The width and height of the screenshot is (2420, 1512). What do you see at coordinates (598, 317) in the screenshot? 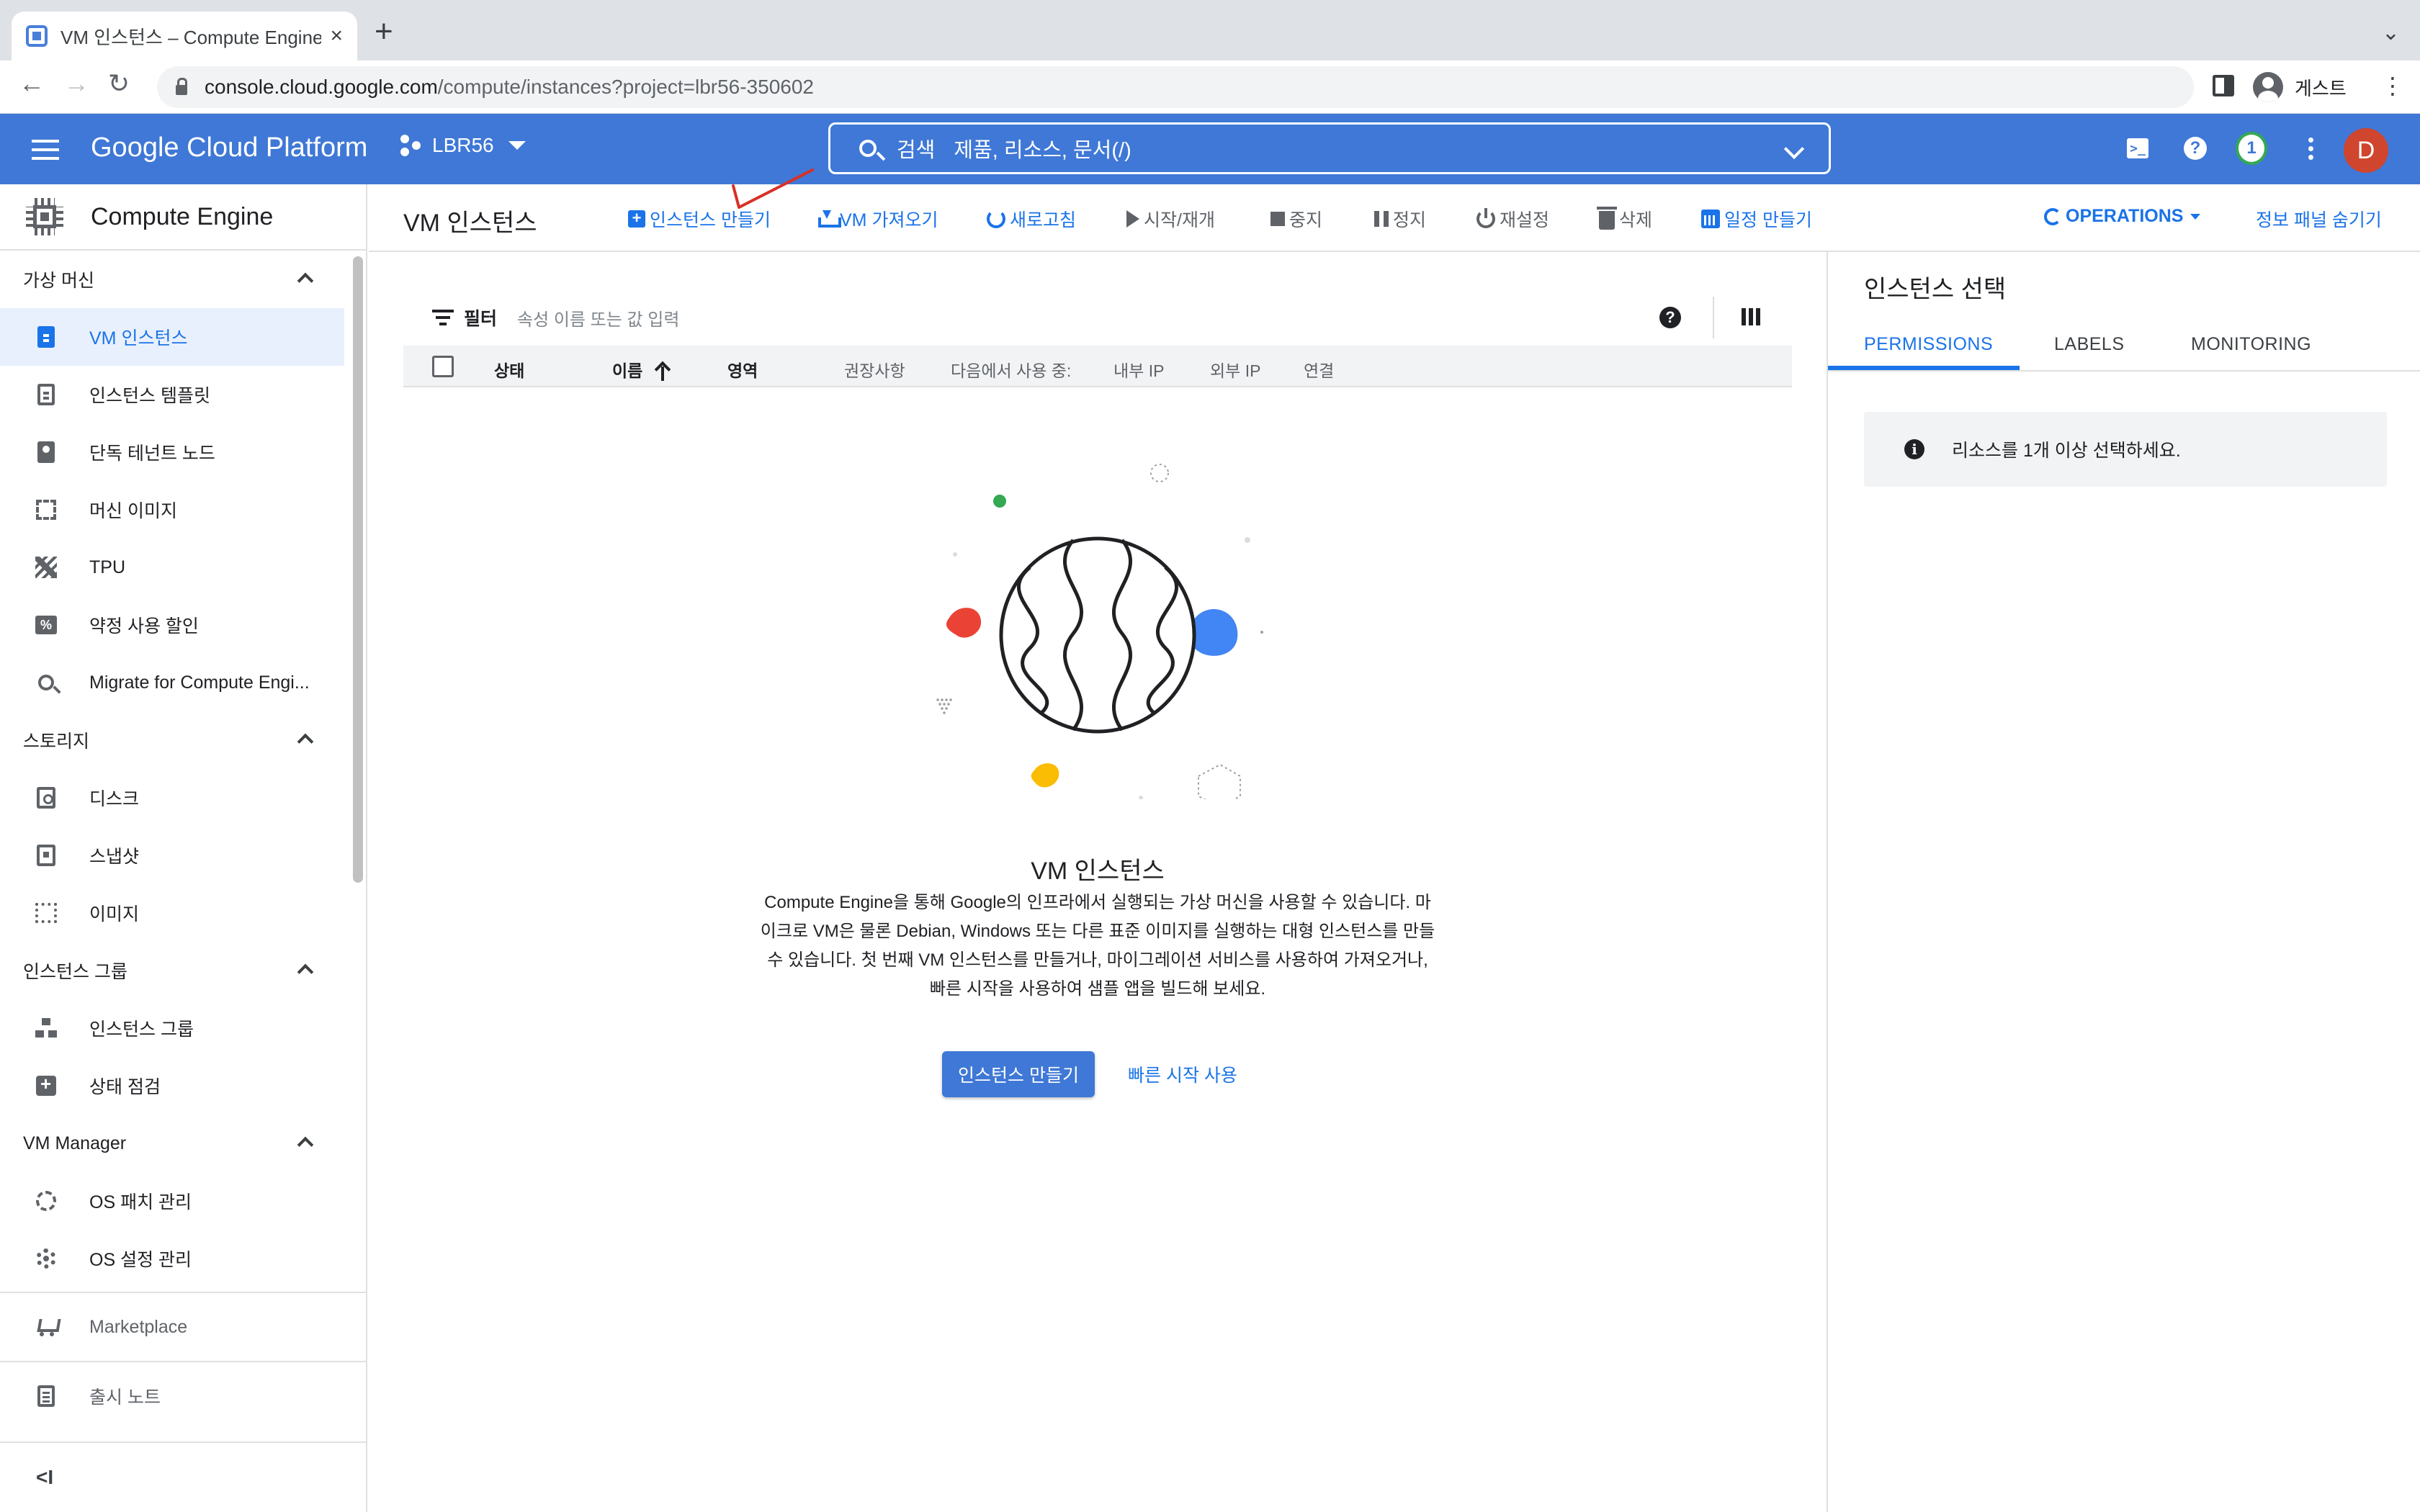
I see `filter-input: 속성 이름 또는 값 입력` at bounding box center [598, 317].